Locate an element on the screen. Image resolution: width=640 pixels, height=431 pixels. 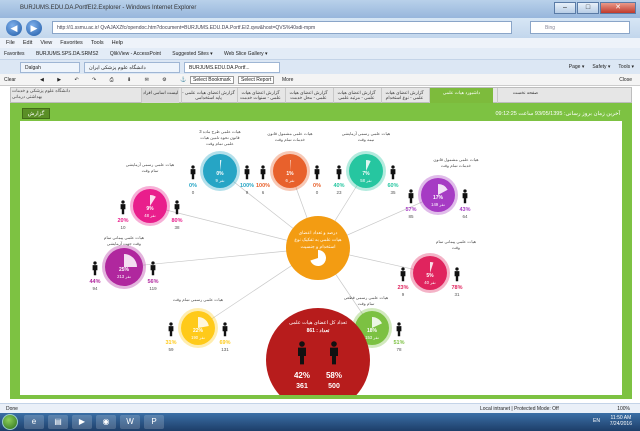
browser-tab: Dalgah is located at coordinates (50, 67).